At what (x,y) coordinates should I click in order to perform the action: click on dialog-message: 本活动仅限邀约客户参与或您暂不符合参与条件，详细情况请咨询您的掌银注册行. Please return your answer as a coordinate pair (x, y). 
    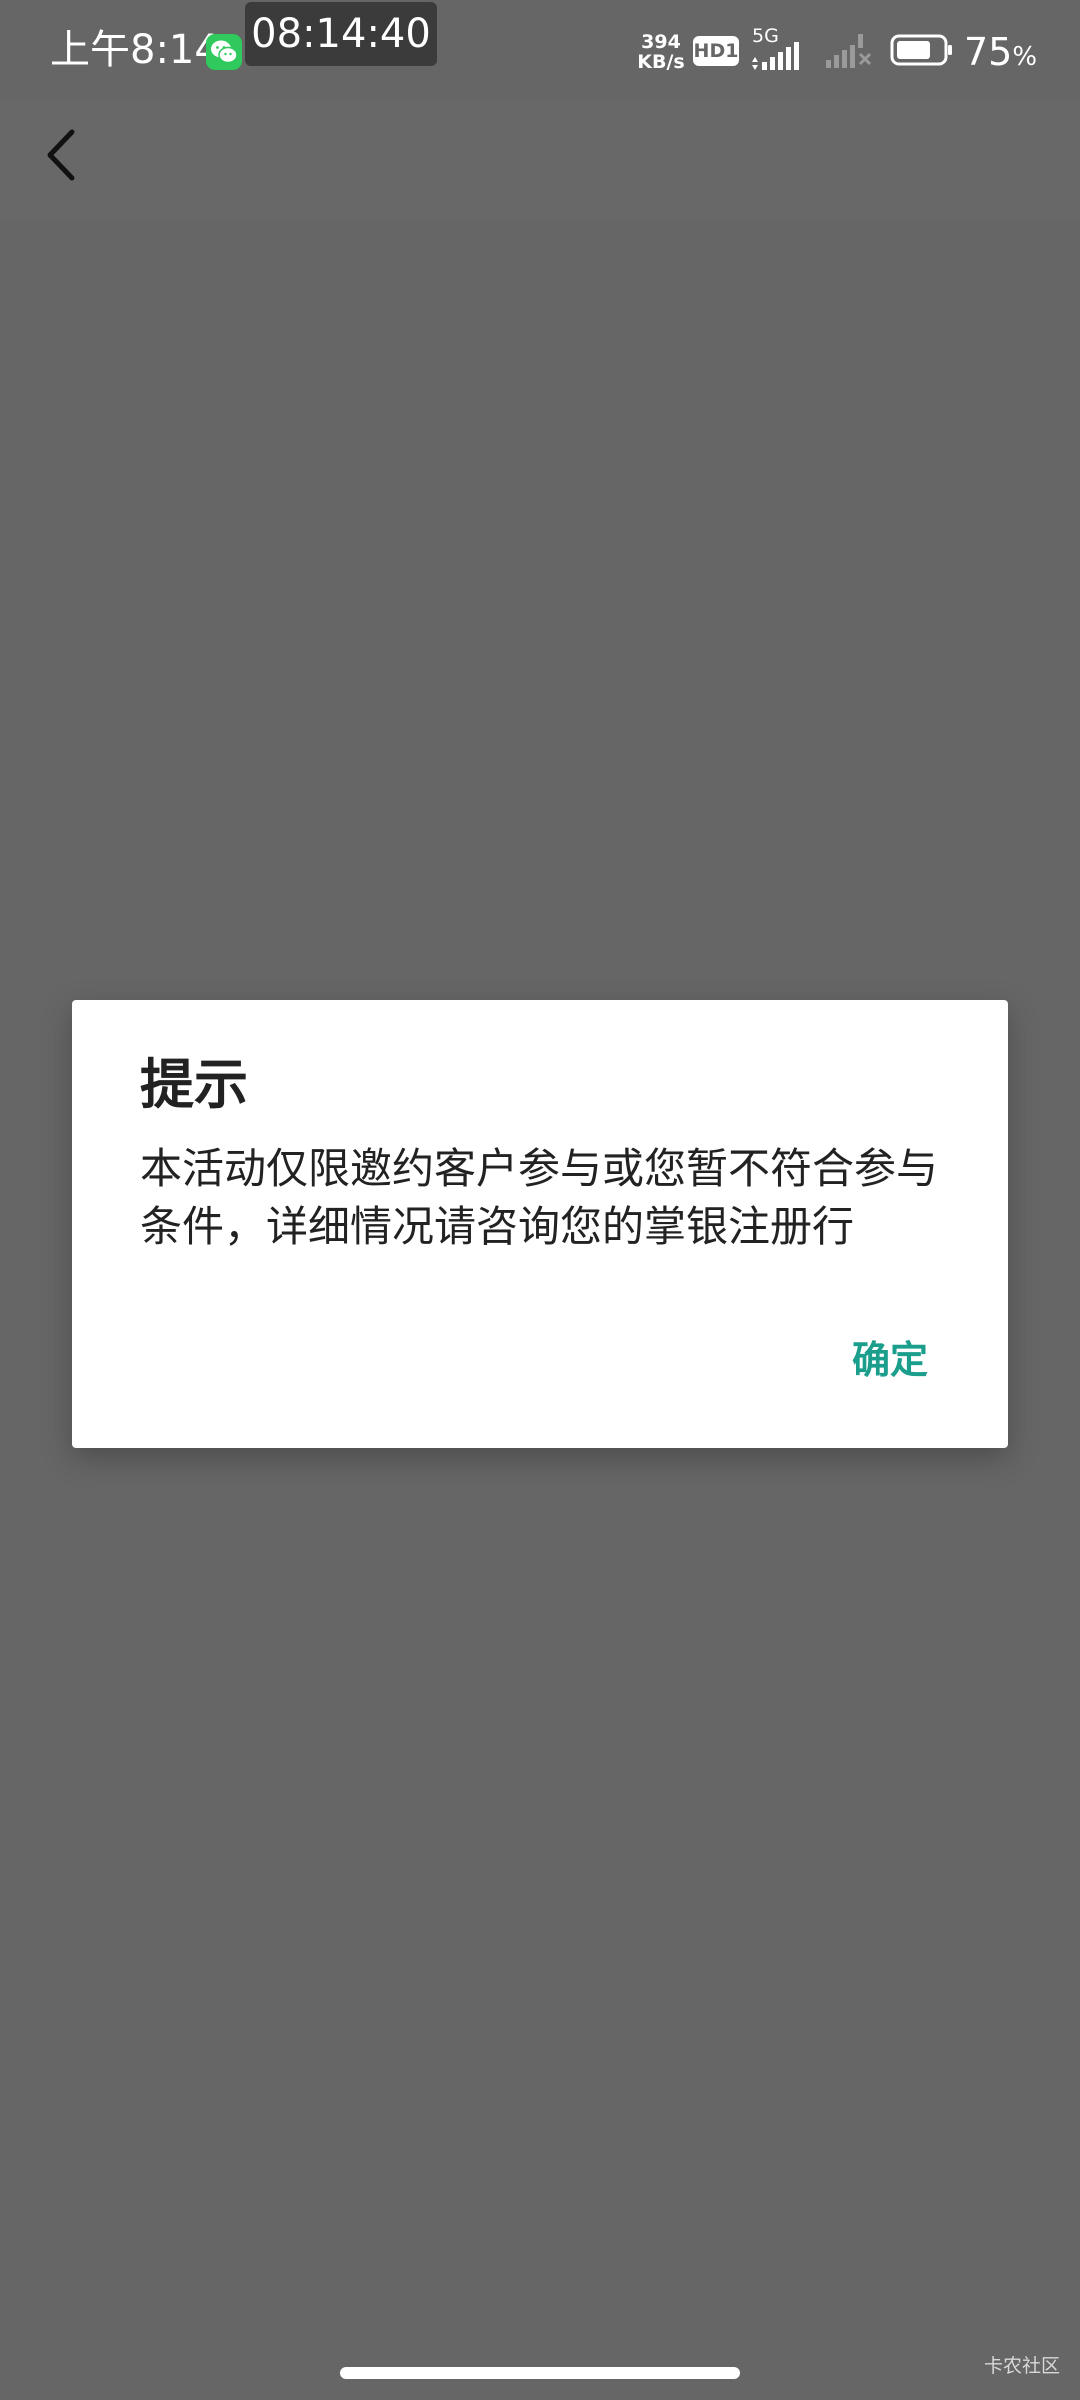
    Looking at the image, I should click on (539, 1197).